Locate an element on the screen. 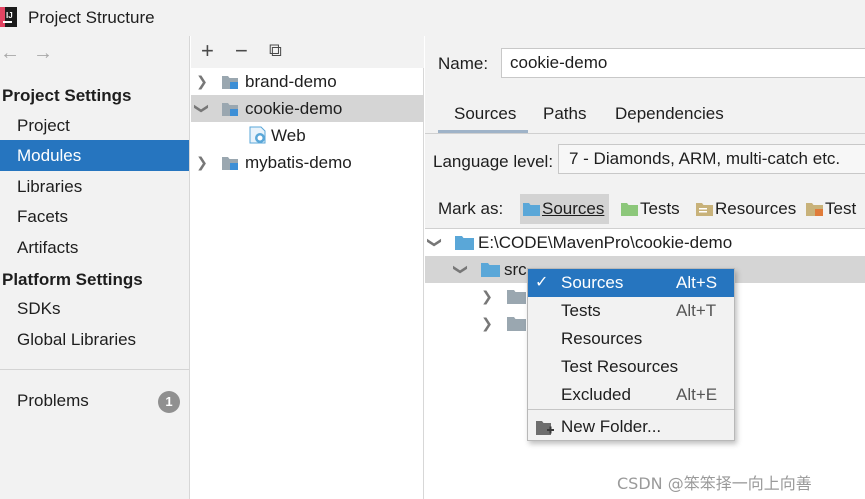 This screenshot has width=865, height=499. content-root-row: ❯ E:\CODE\MavenPro\cookie-demo is located at coordinates (645, 242).